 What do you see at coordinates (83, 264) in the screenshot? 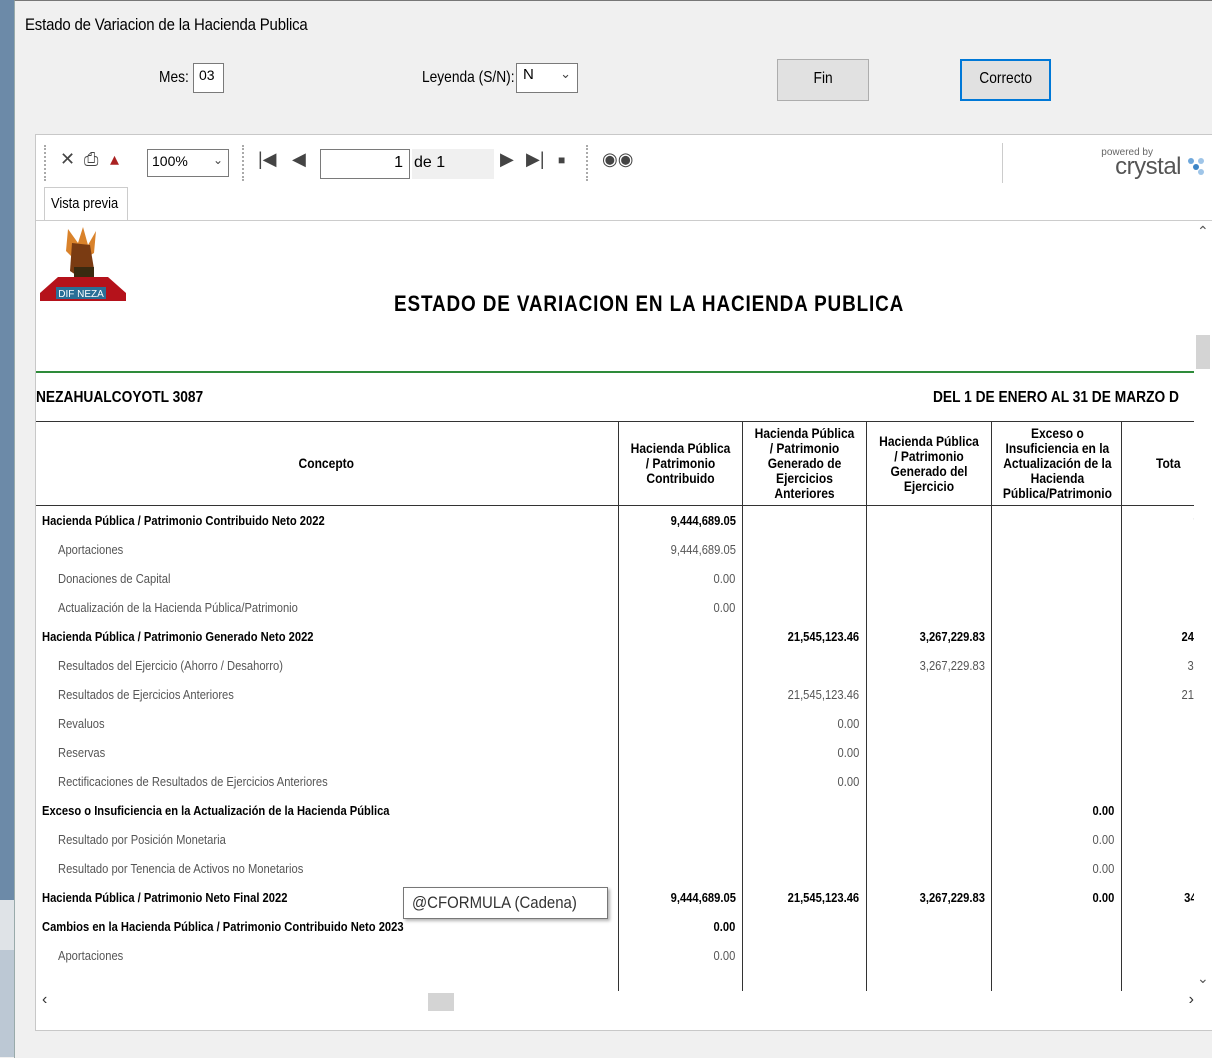
I see `dif-neza-logo: DIF NEZA` at bounding box center [83, 264].